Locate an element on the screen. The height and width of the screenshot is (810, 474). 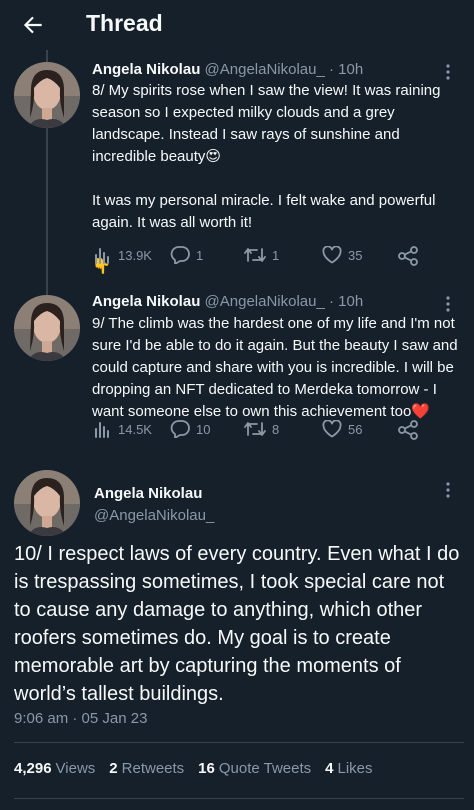
likes-total: 4 is located at coordinates (329, 768).